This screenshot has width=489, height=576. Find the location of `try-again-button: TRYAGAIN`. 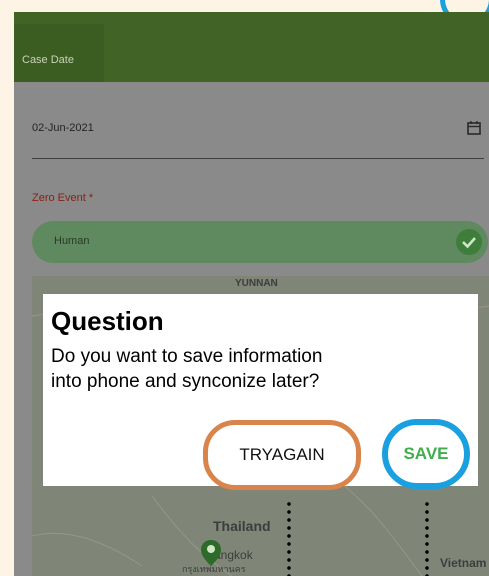

try-again-button: TRYAGAIN is located at coordinates (282, 455).